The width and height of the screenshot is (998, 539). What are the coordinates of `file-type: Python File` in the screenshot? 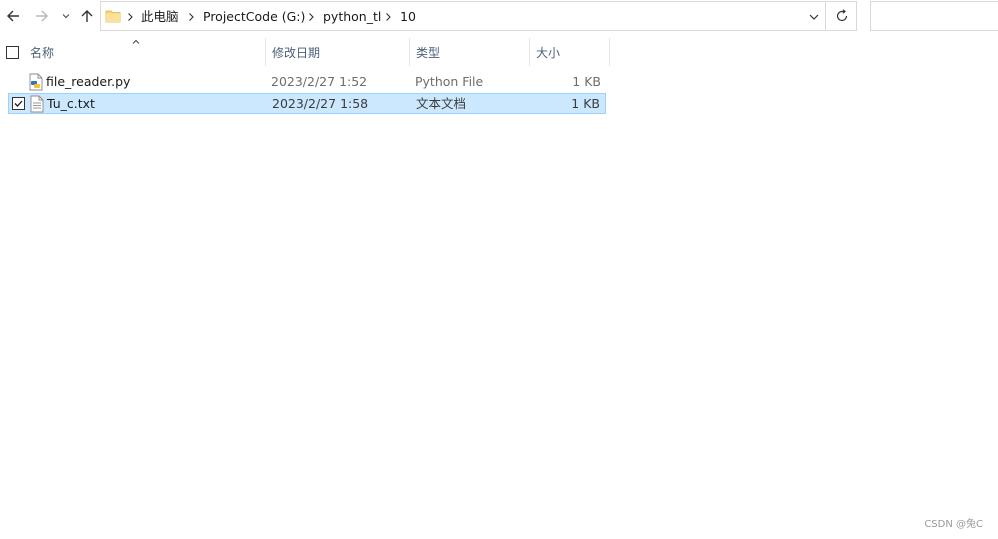 It's located at (449, 81).